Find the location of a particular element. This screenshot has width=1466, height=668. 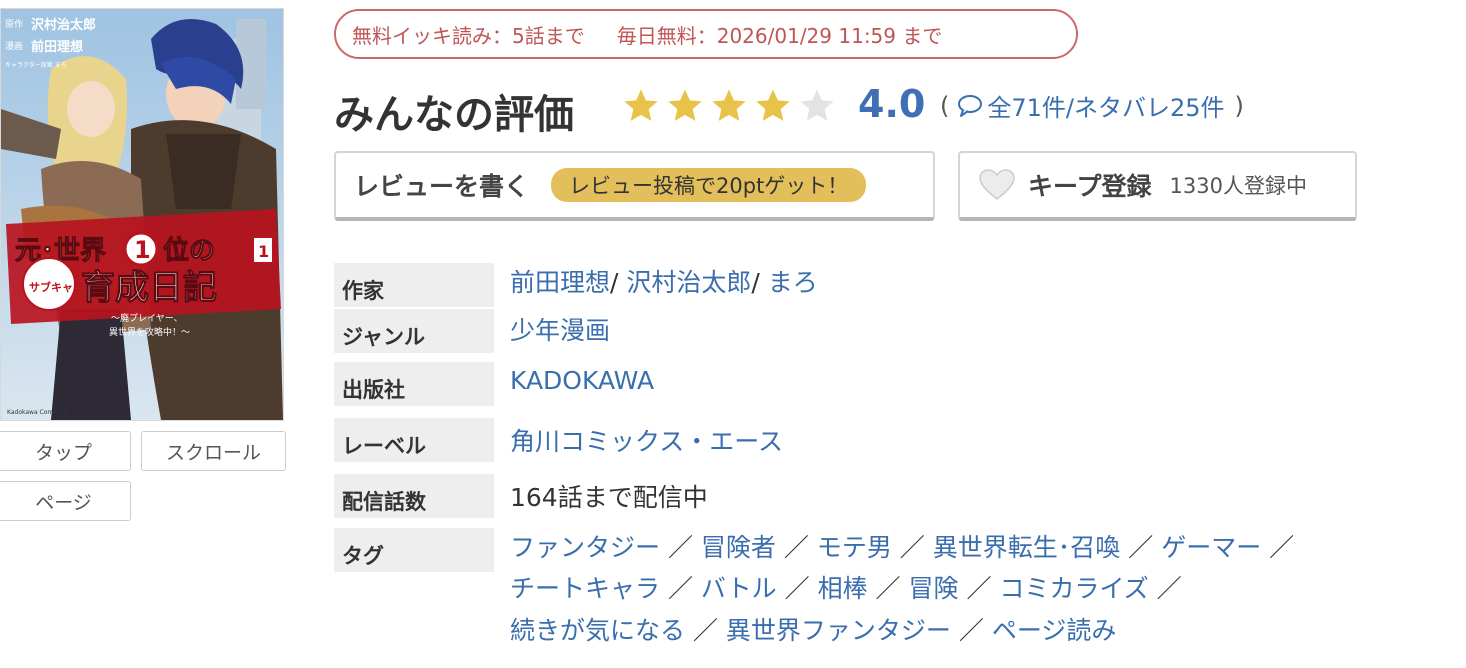

tag-link: 異世界転生･召喚 is located at coordinates (1027, 547).